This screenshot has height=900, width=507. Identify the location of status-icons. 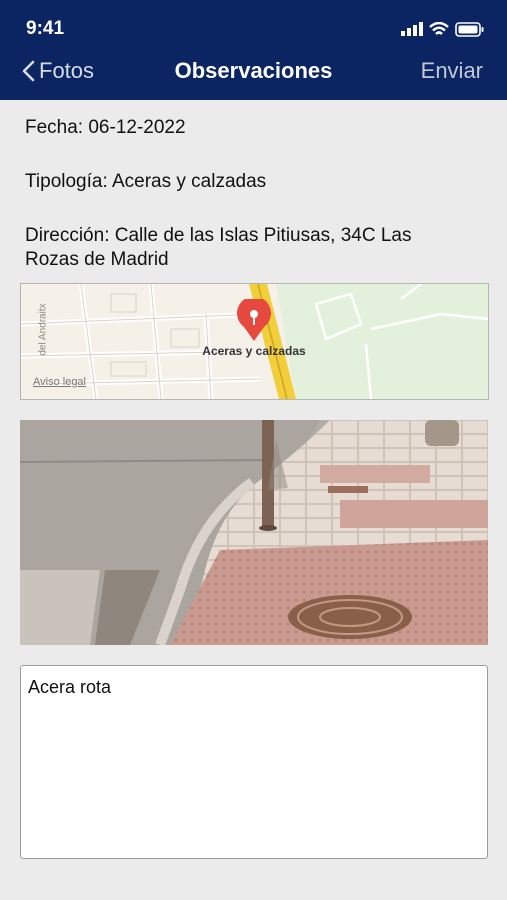
(443, 29).